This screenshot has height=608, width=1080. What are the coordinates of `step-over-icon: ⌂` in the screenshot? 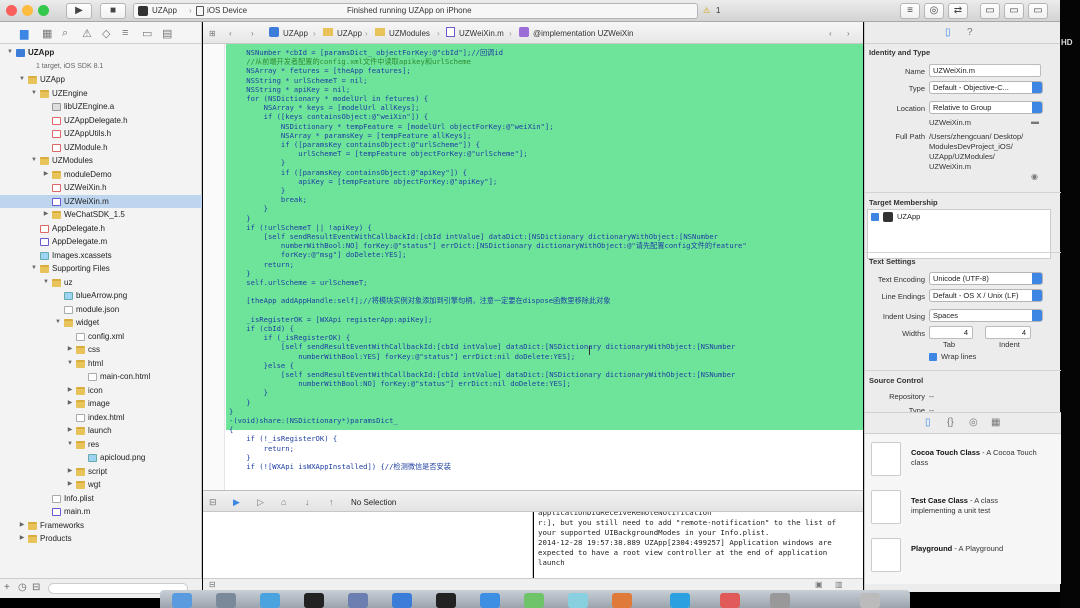 It's located at (283, 502).